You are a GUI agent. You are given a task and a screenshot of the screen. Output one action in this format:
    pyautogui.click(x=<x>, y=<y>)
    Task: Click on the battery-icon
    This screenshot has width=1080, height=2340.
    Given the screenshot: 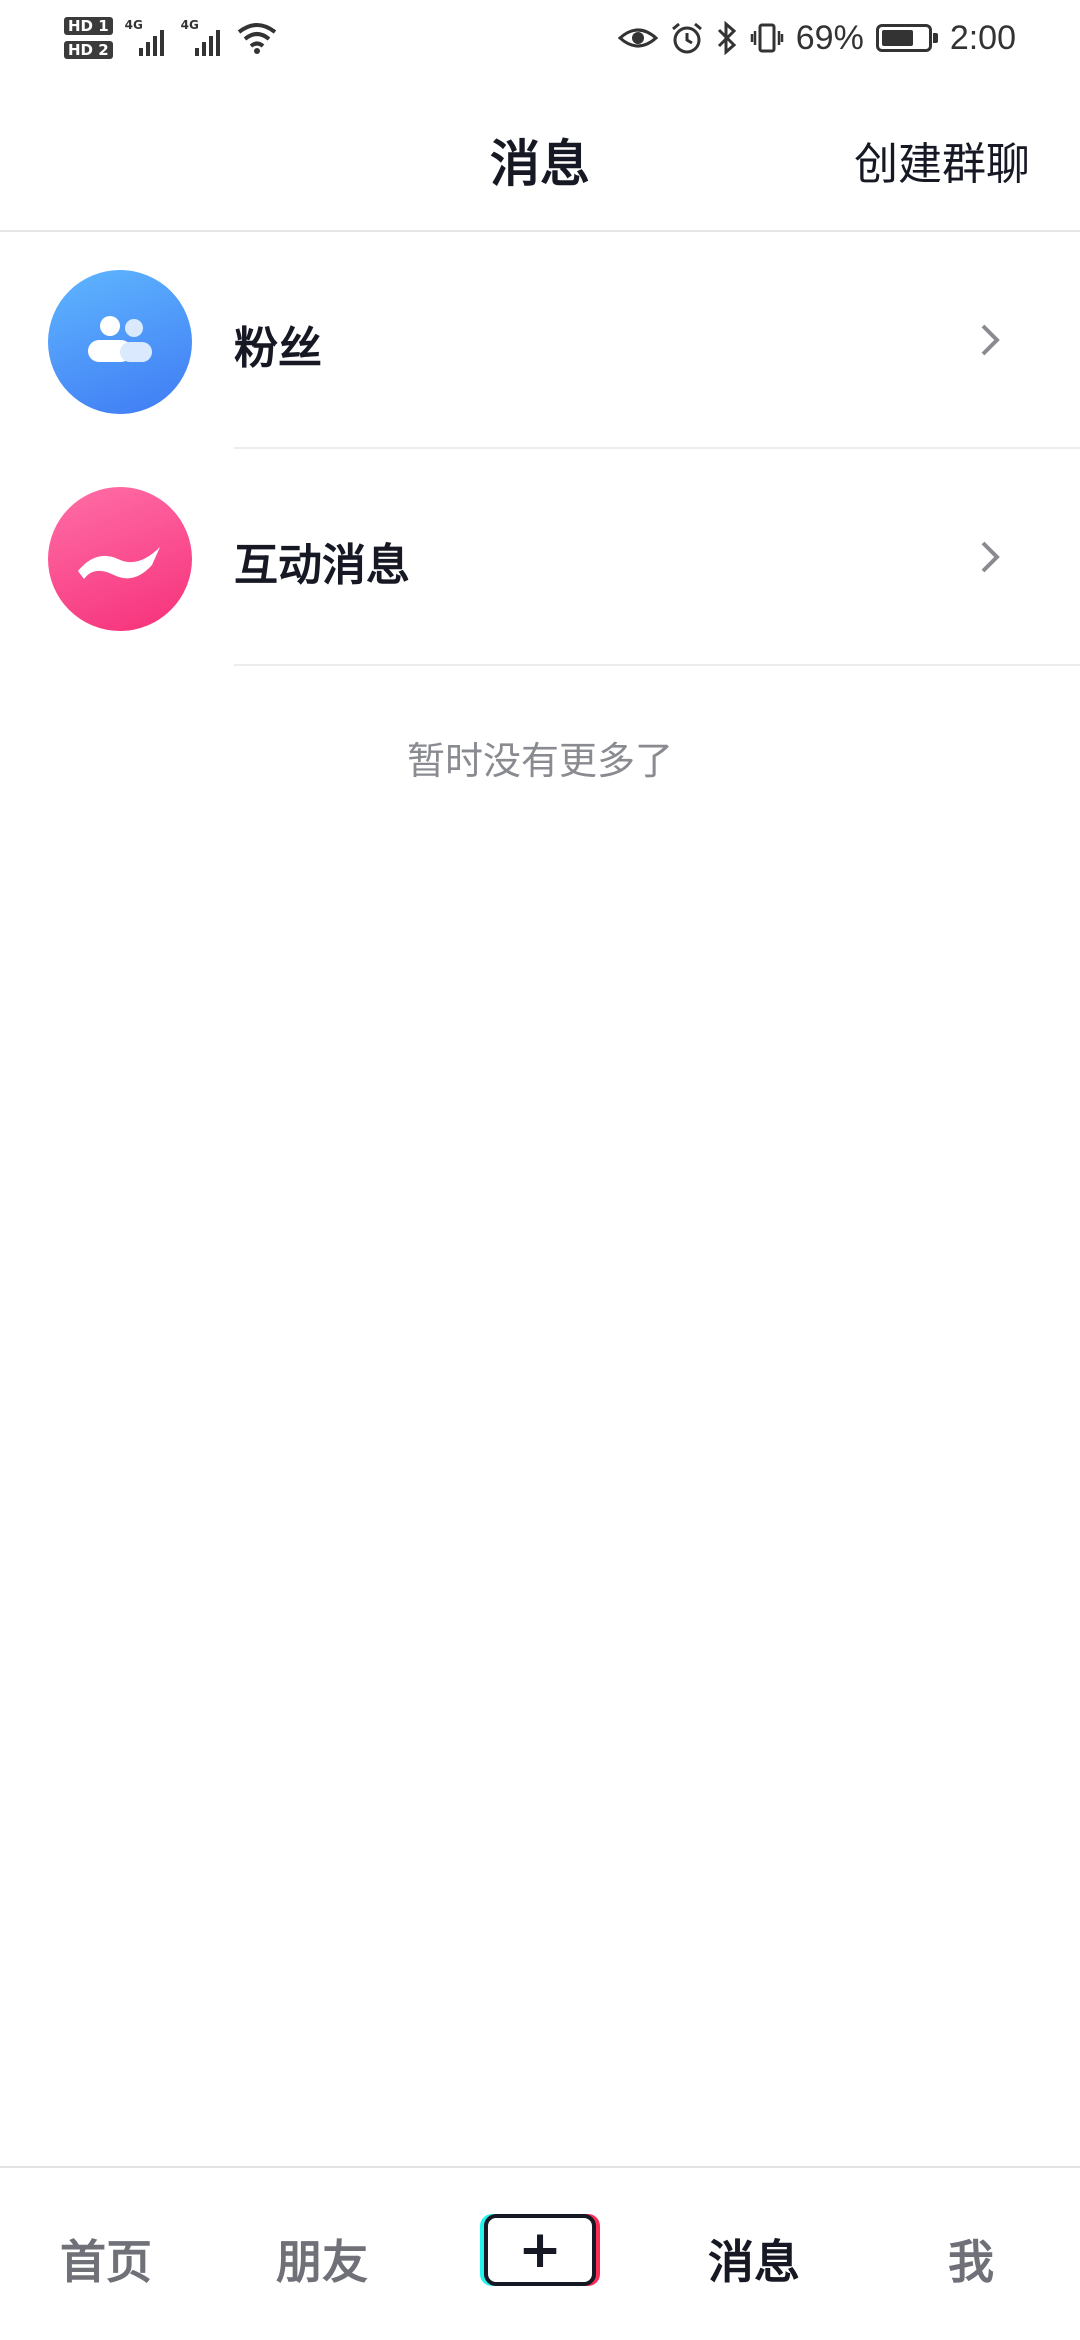 What is the action you would take?
    pyautogui.click(x=906, y=38)
    